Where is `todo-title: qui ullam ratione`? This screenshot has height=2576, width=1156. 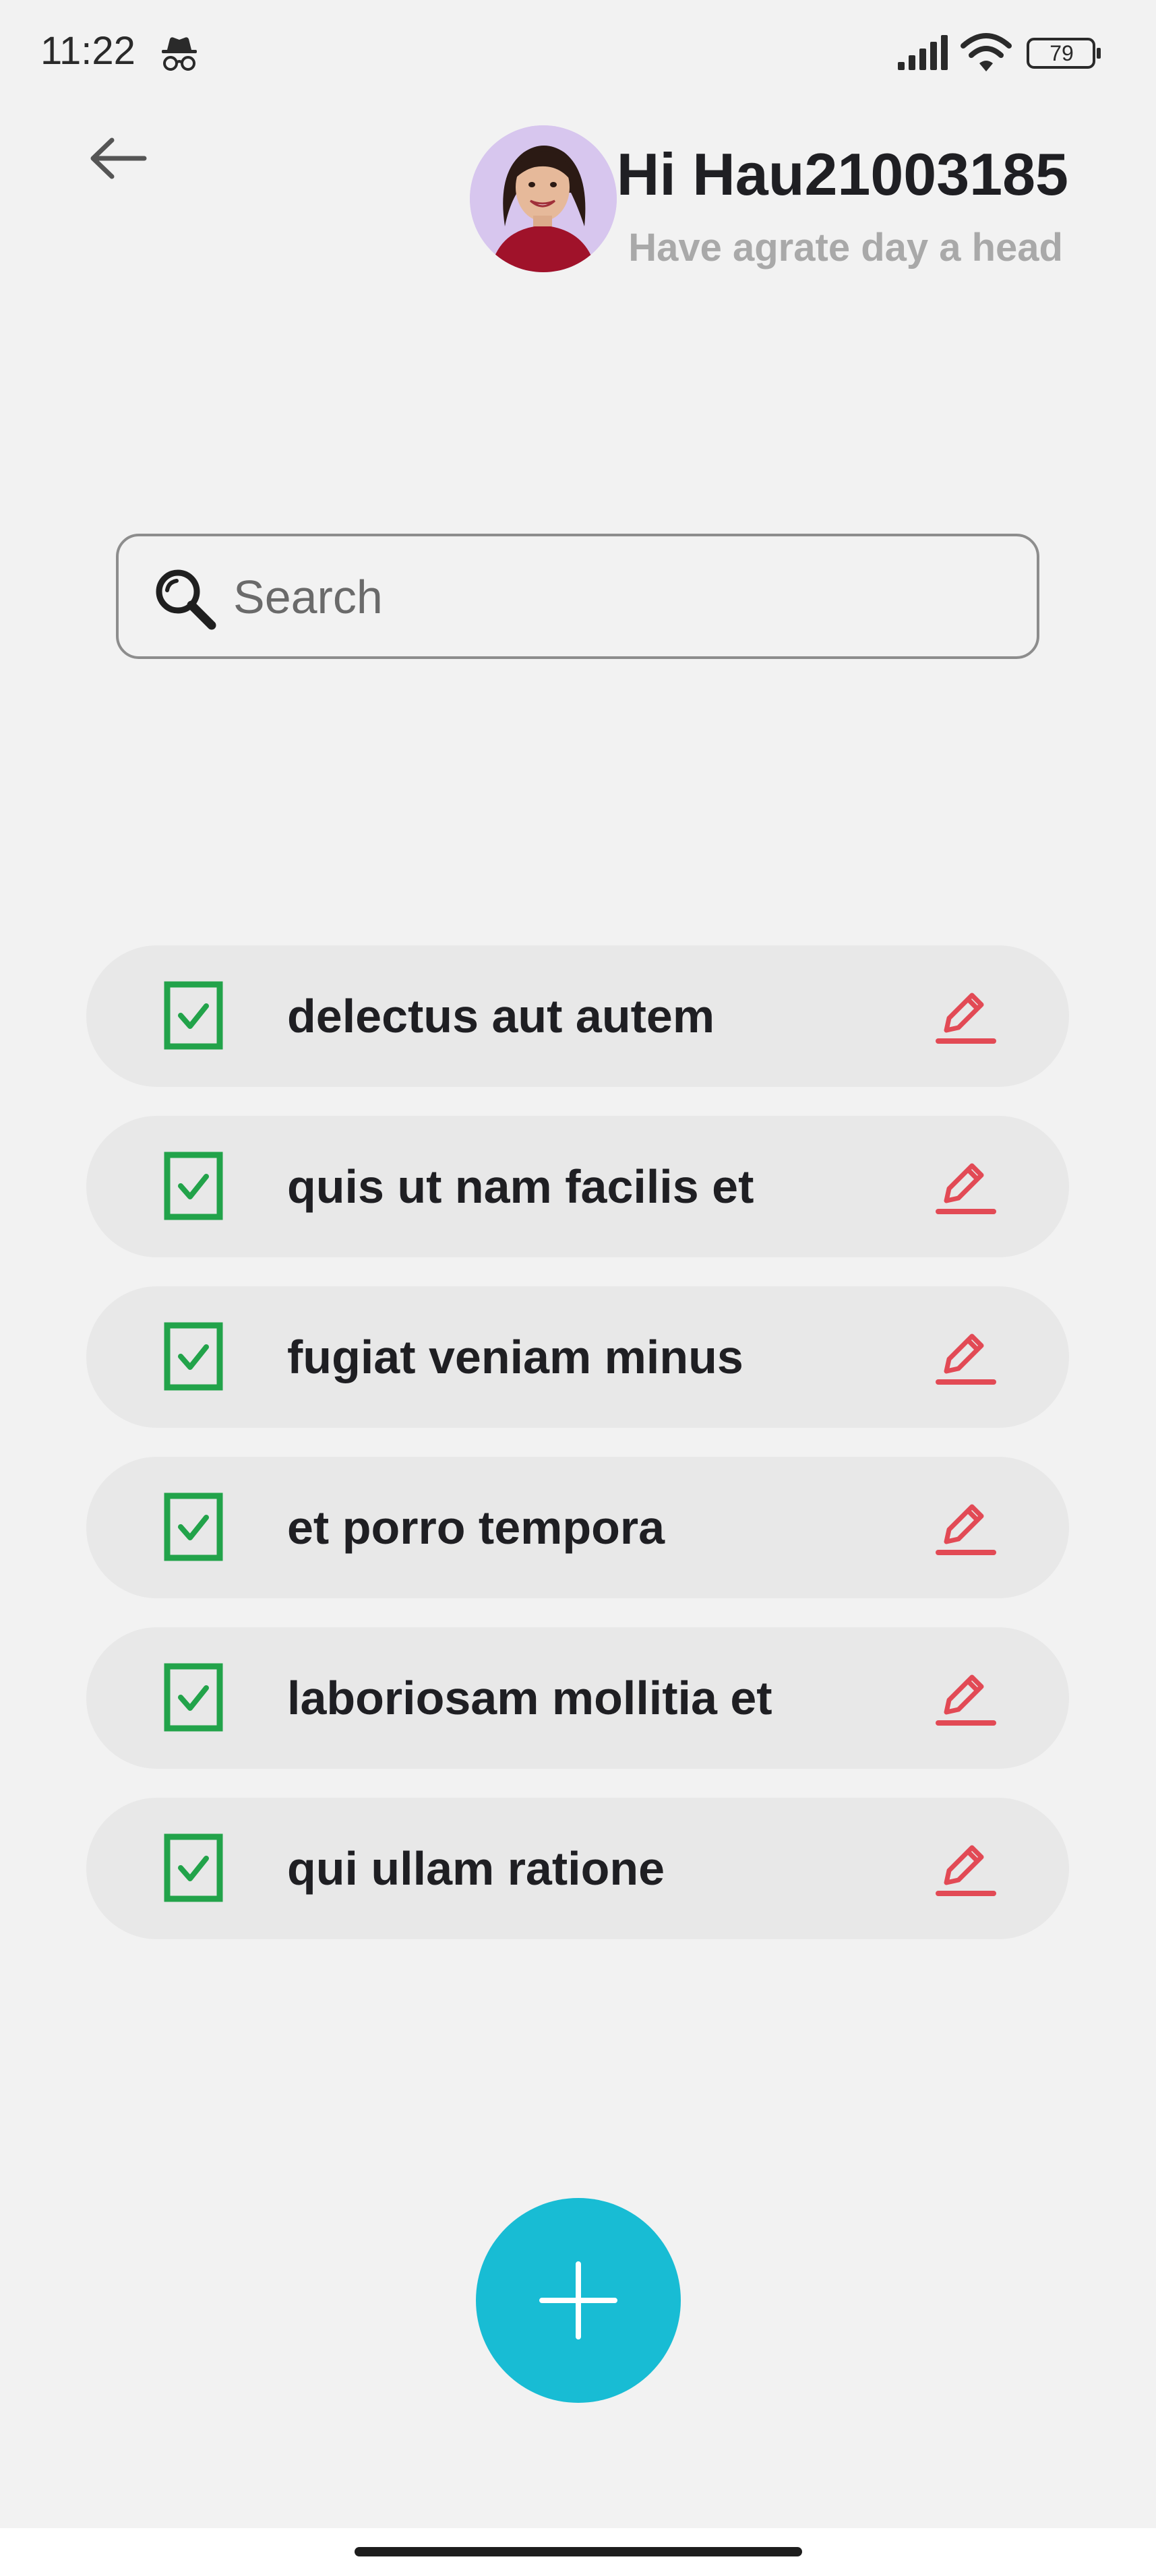
todo-title: qui ullam ratione is located at coordinates (476, 1868).